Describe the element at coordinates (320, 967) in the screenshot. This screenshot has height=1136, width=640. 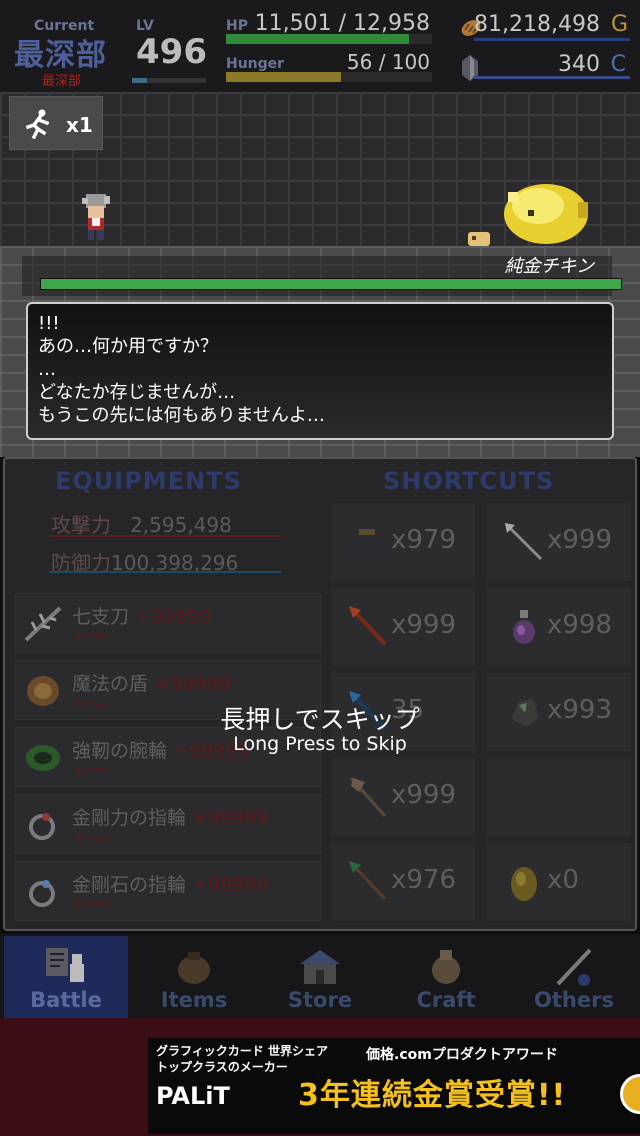
I see `store-icon` at that location.